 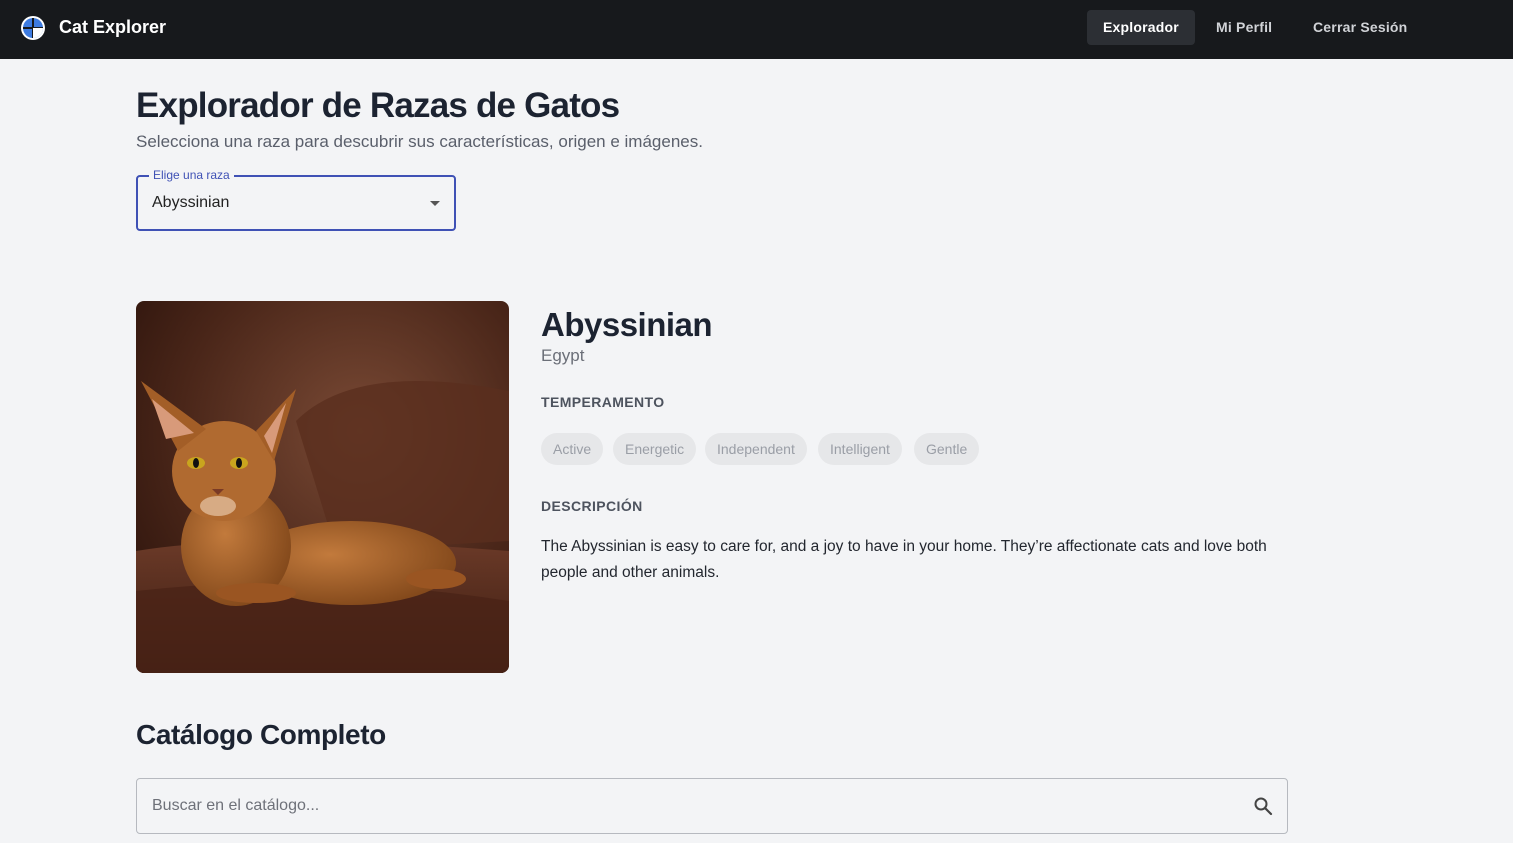 What do you see at coordinates (572, 449) in the screenshot?
I see `temperament-chip: Active` at bounding box center [572, 449].